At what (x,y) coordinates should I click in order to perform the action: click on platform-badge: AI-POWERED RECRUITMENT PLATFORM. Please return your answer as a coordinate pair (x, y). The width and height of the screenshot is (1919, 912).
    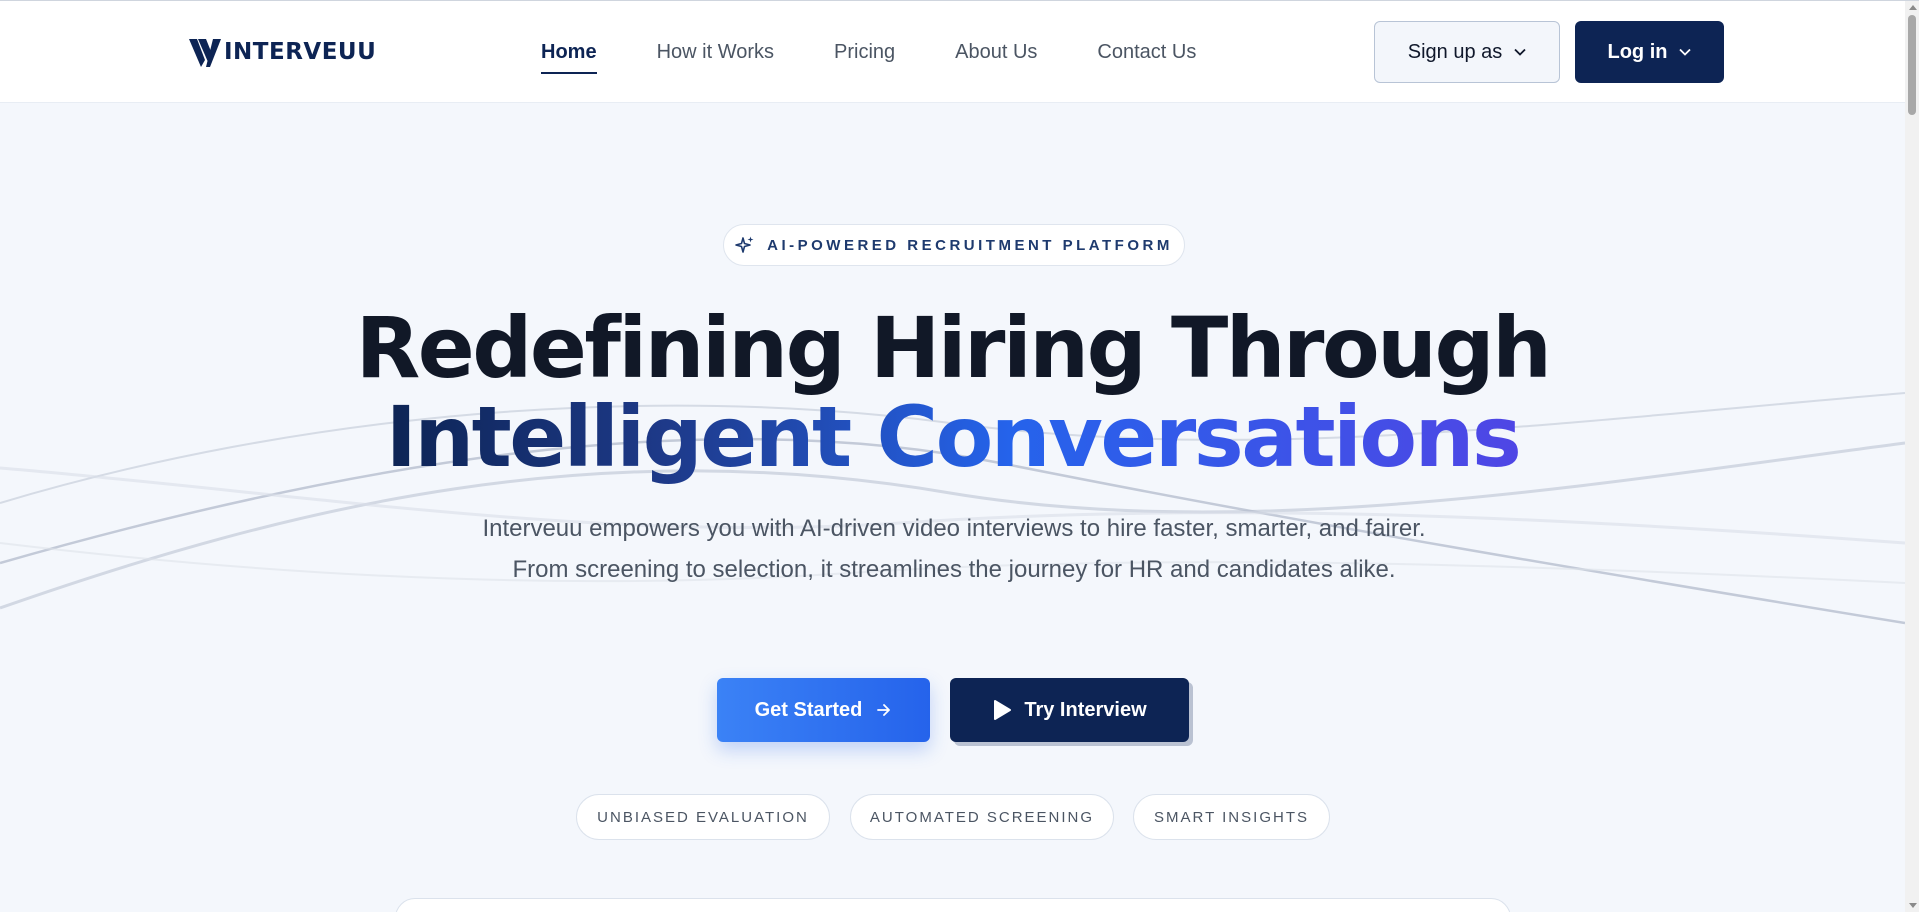
    Looking at the image, I should click on (954, 245).